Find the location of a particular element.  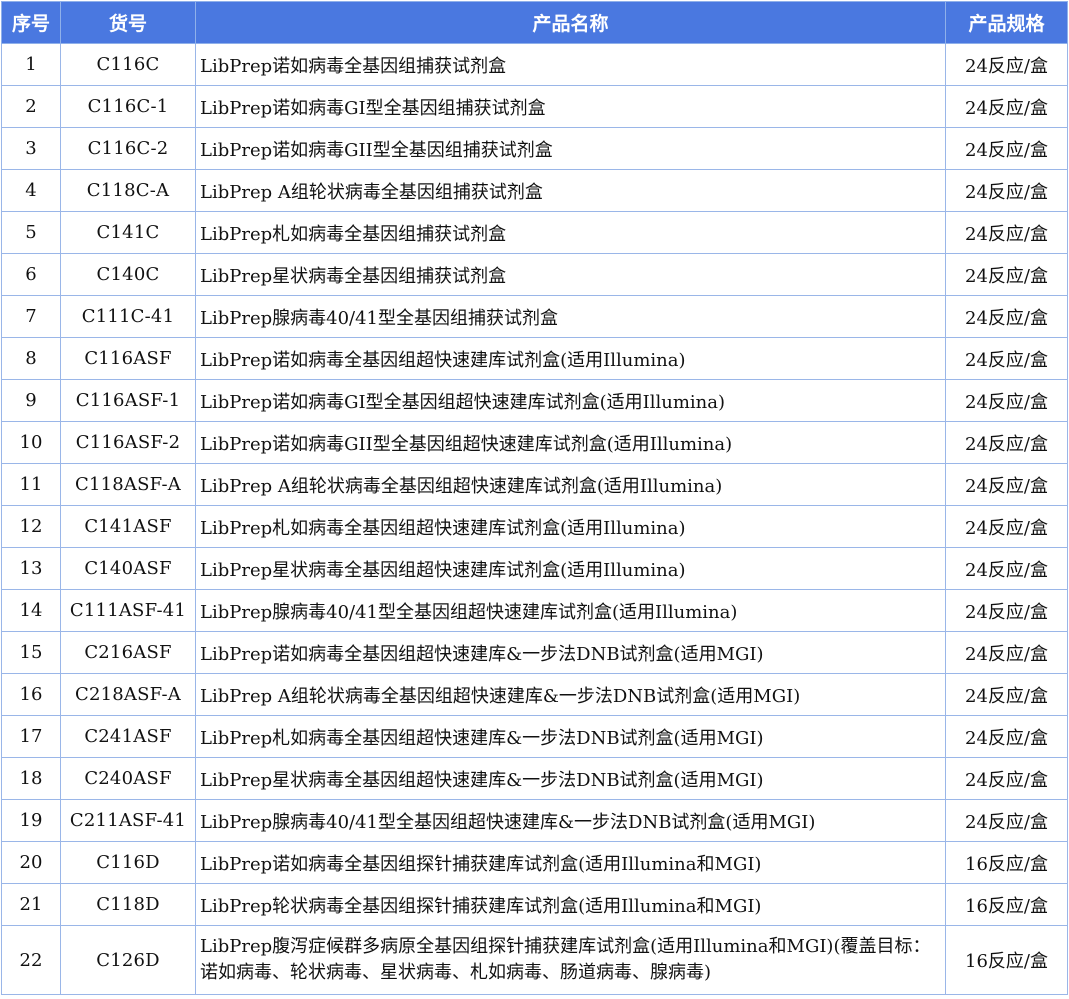

cell-code: C111C-41 is located at coordinates (128, 316).